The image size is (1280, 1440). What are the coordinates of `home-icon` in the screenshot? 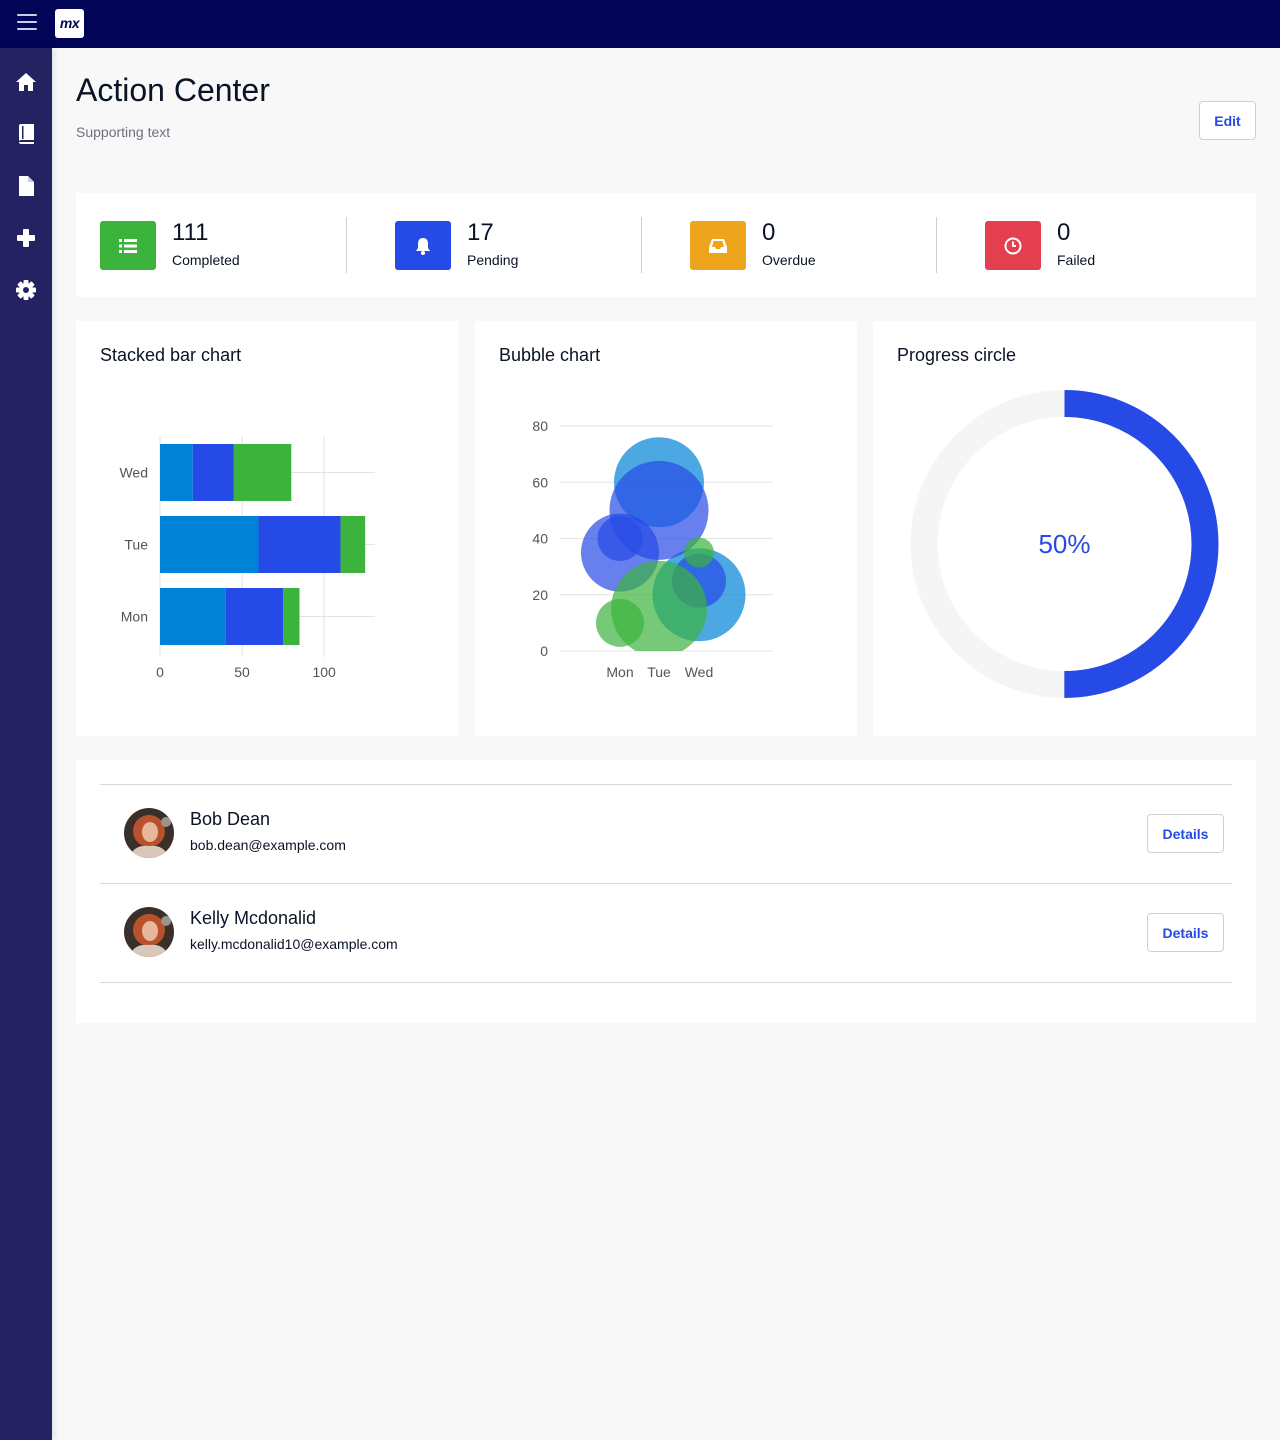 It's located at (26, 82).